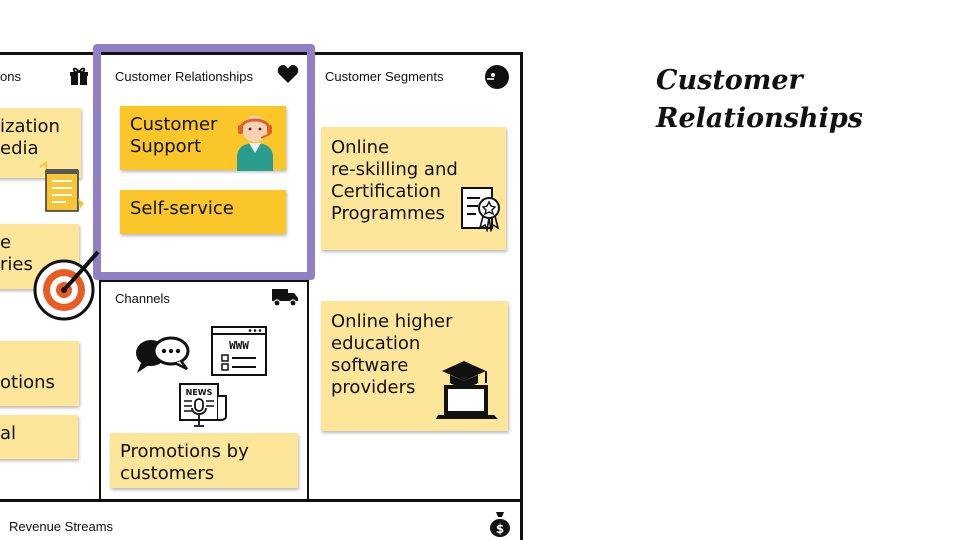 This screenshot has height=540, width=960. Describe the element at coordinates (142, 298) in the screenshot. I see `channels-header: Channels` at that location.